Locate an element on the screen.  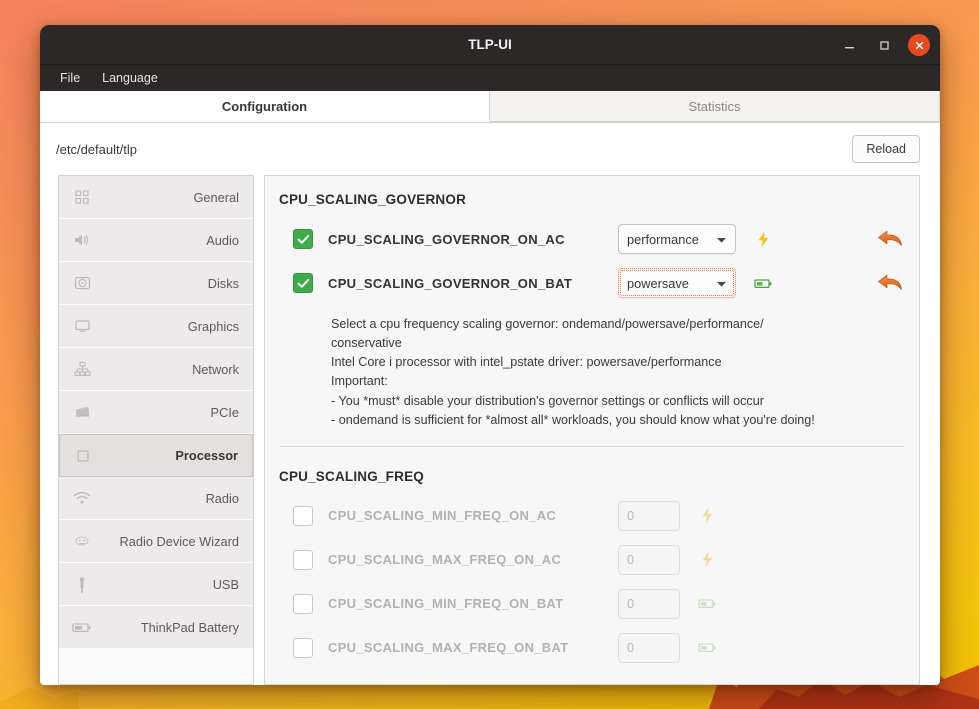
window-controls is located at coordinates (884, 45).